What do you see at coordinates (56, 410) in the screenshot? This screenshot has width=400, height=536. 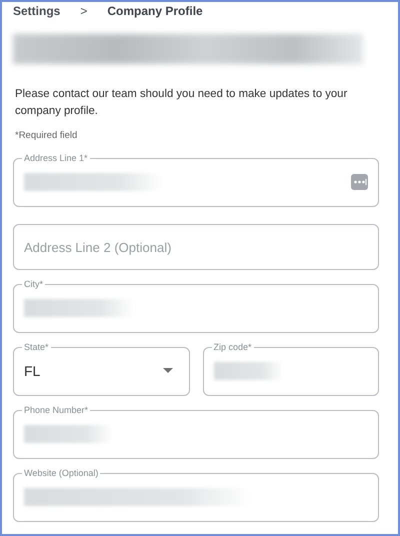 I see `field-label: Phone Number*` at bounding box center [56, 410].